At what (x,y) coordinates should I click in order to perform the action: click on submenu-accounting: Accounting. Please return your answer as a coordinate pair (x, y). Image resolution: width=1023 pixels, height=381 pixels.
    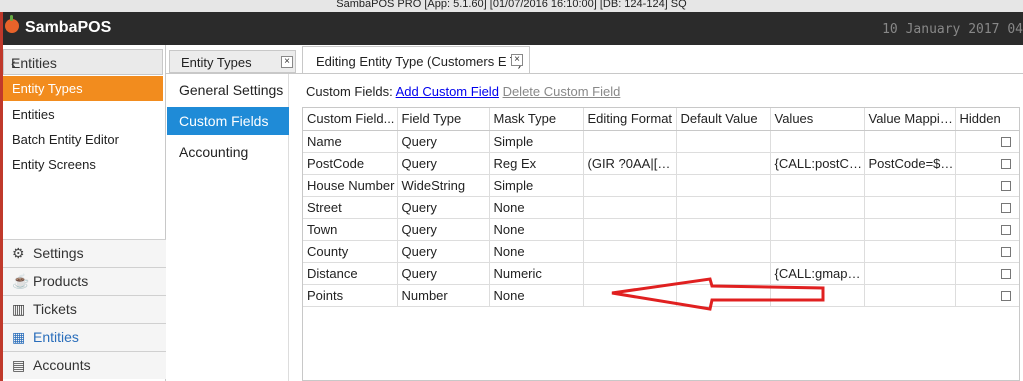
    Looking at the image, I should click on (228, 152).